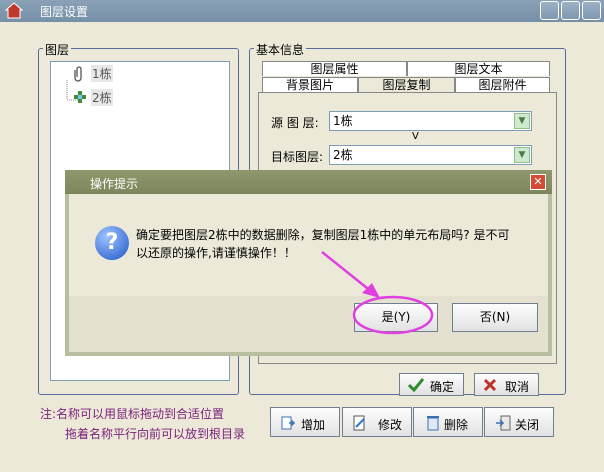 This screenshot has width=604, height=472. Describe the element at coordinates (416, 385) in the screenshot. I see `check-icon` at that location.